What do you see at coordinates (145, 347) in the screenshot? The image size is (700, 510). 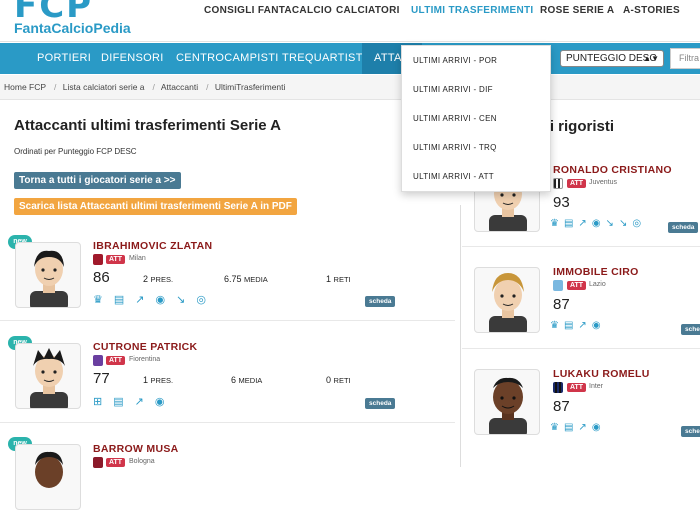 I see `player-name: CUTRONE PATRICK` at bounding box center [145, 347].